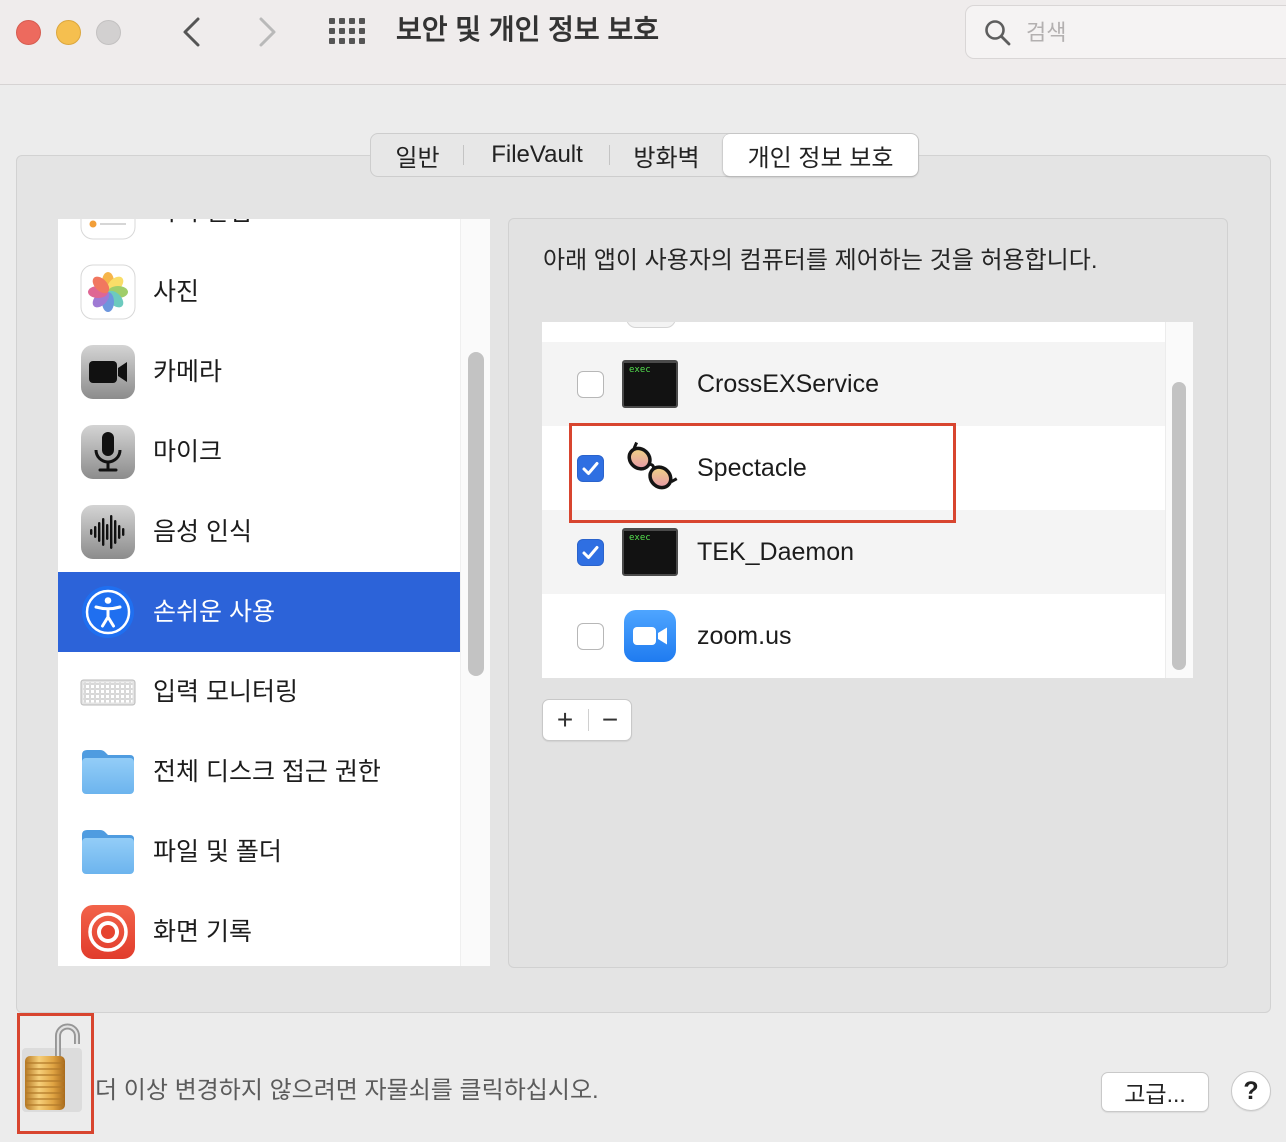 The height and width of the screenshot is (1142, 1286). What do you see at coordinates (202, 932) in the screenshot?
I see `sidebar-item-label: 화면 기록` at bounding box center [202, 932].